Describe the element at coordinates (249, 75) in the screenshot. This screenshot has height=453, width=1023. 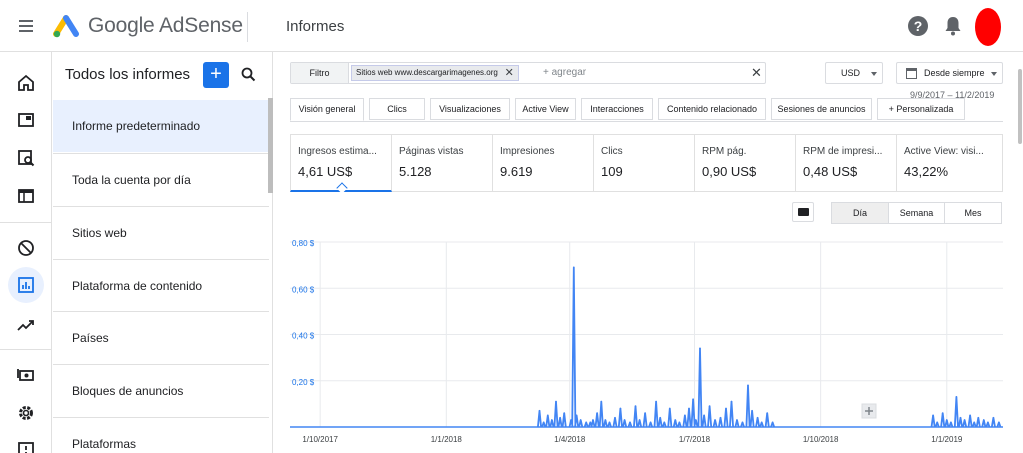
I see `search-icon` at that location.